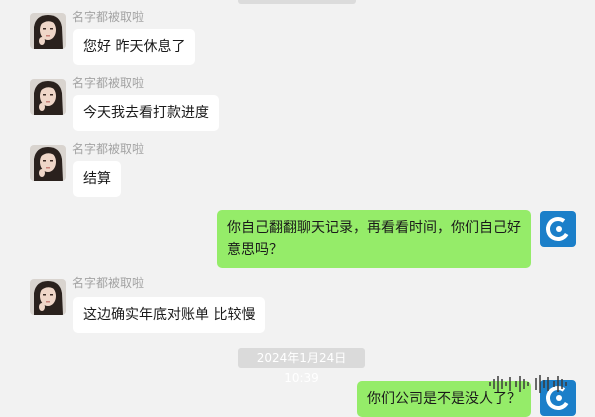 This screenshot has height=417, width=595. Describe the element at coordinates (301, 366) in the screenshot. I see `timestamp-chip: 2024年1月24日 10:39` at that location.